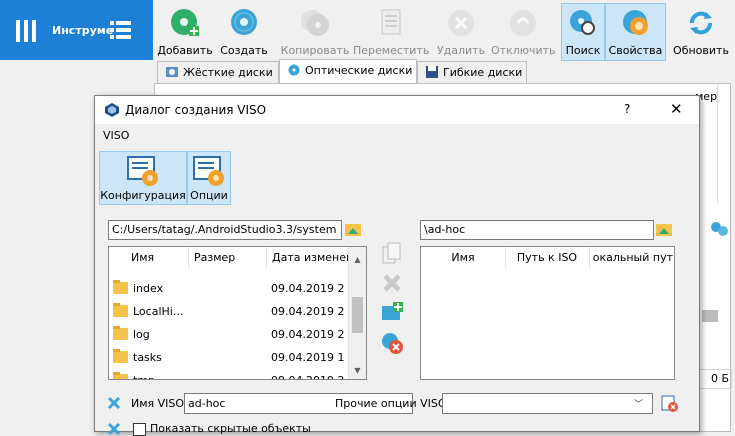  I want to click on search-disk-icon, so click(582, 22).